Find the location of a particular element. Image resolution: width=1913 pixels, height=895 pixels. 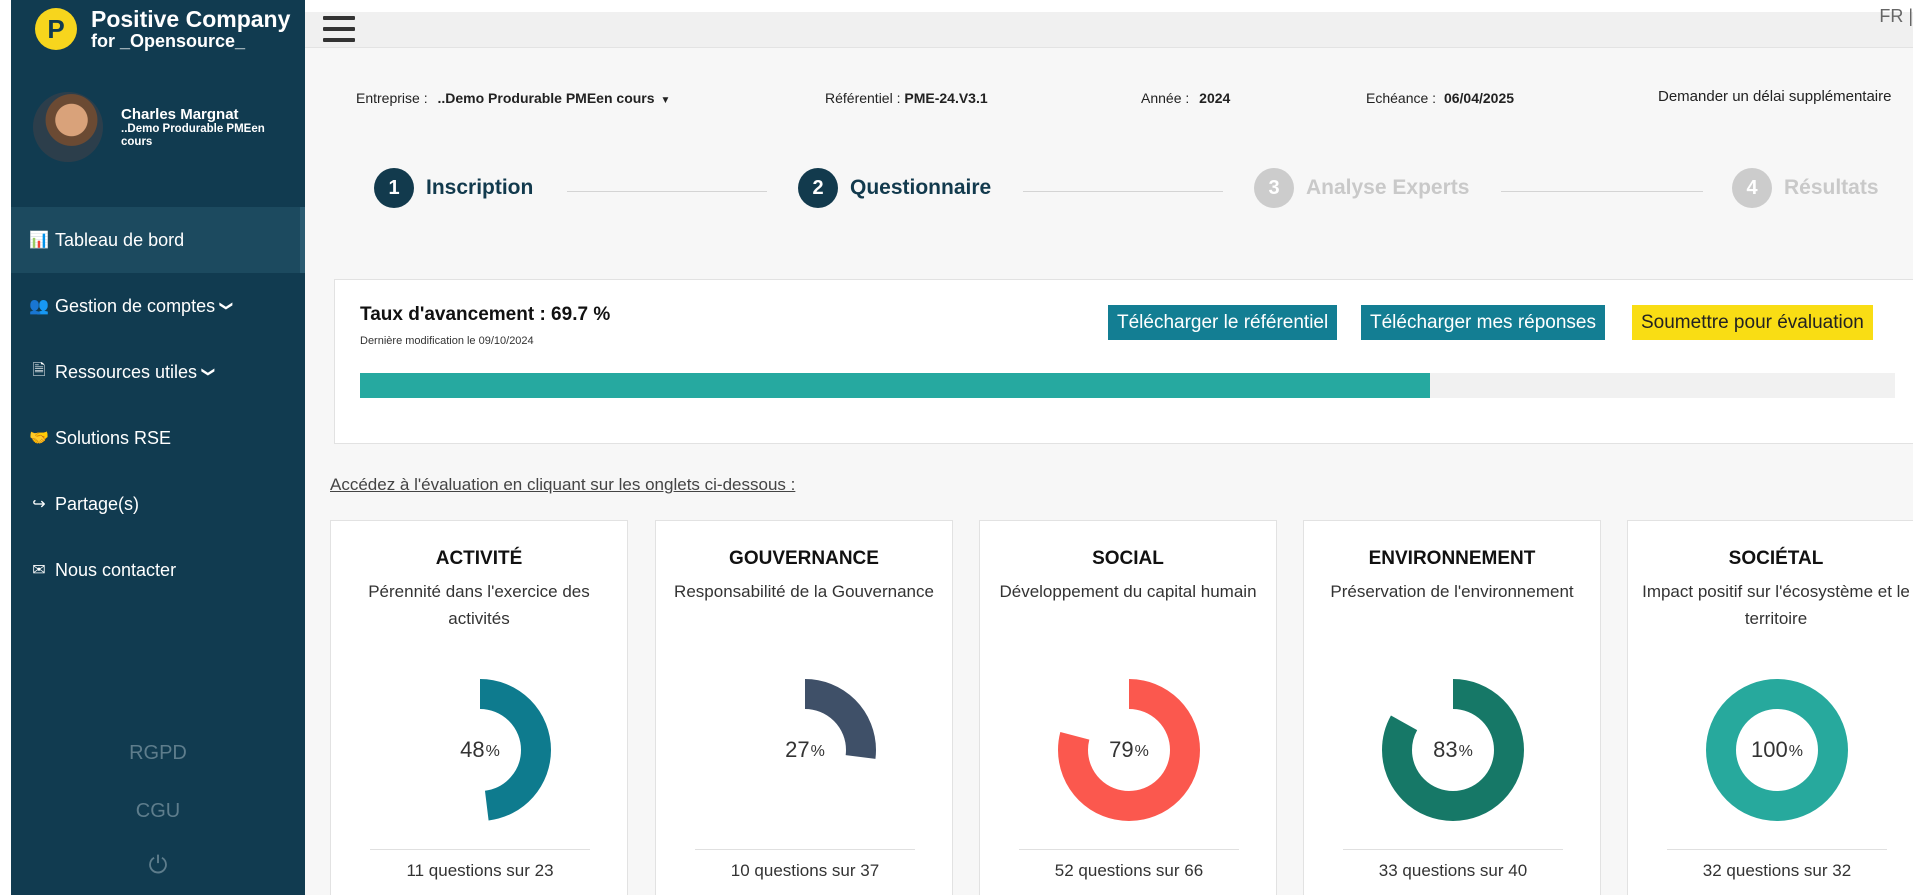

annee-info: Année : 2024 is located at coordinates (1185, 98).